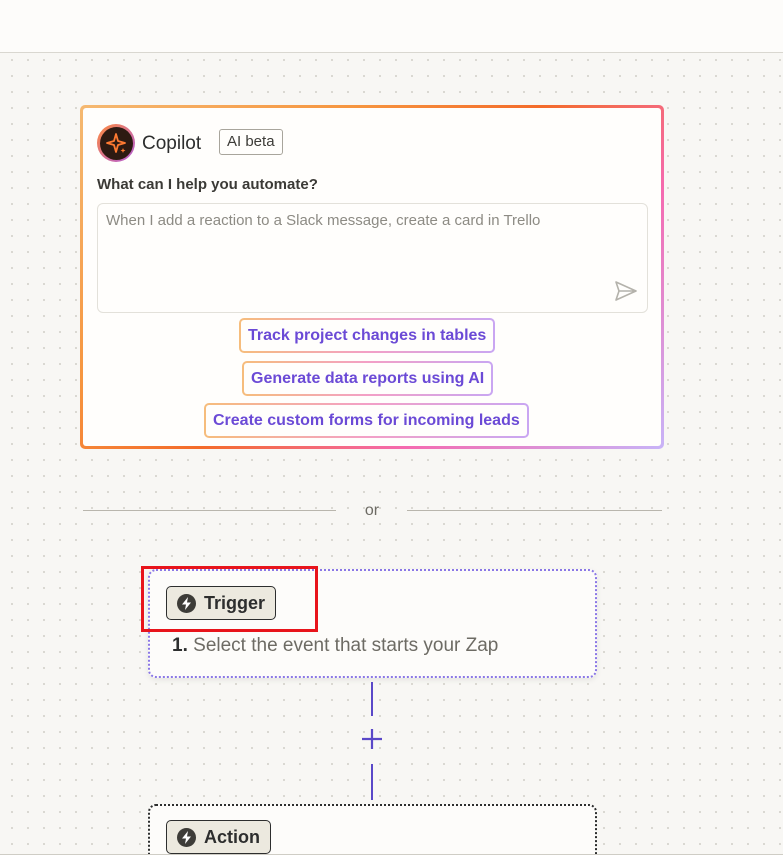  What do you see at coordinates (372, 699) in the screenshot?
I see `connector-line-top` at bounding box center [372, 699].